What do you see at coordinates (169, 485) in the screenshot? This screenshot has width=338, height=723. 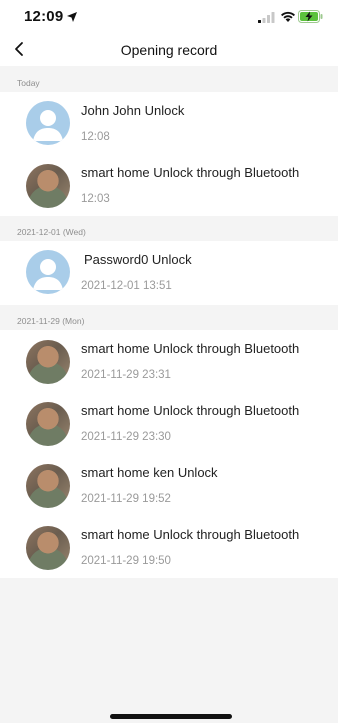 I see `record-item: smart home ken Unlock 2021-11-29 19:52` at bounding box center [169, 485].